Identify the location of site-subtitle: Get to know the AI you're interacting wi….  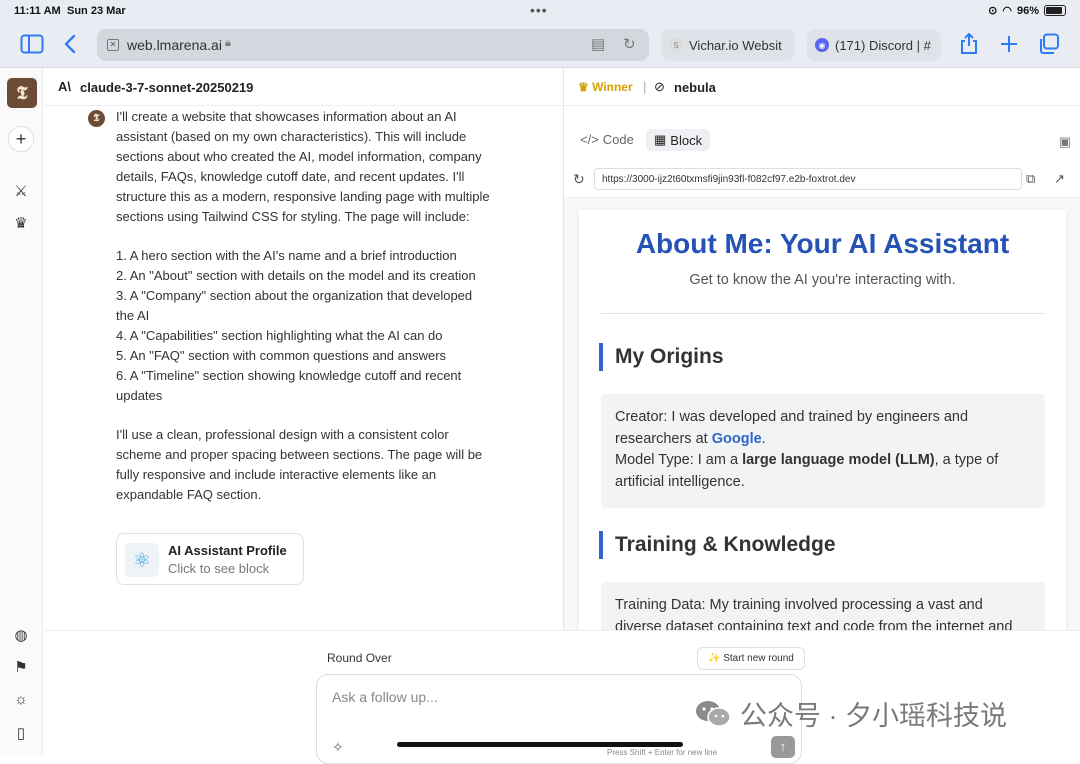
(822, 280).